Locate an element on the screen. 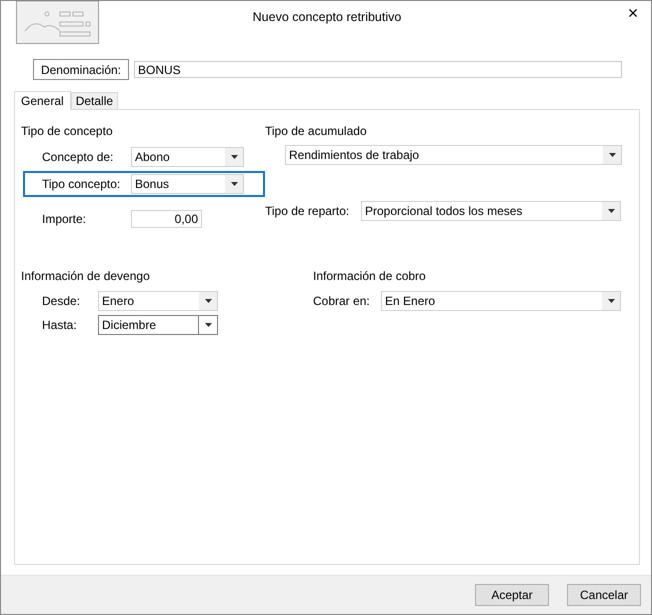 This screenshot has height=615, width=652. dropdown: Diciembre is located at coordinates (158, 325).